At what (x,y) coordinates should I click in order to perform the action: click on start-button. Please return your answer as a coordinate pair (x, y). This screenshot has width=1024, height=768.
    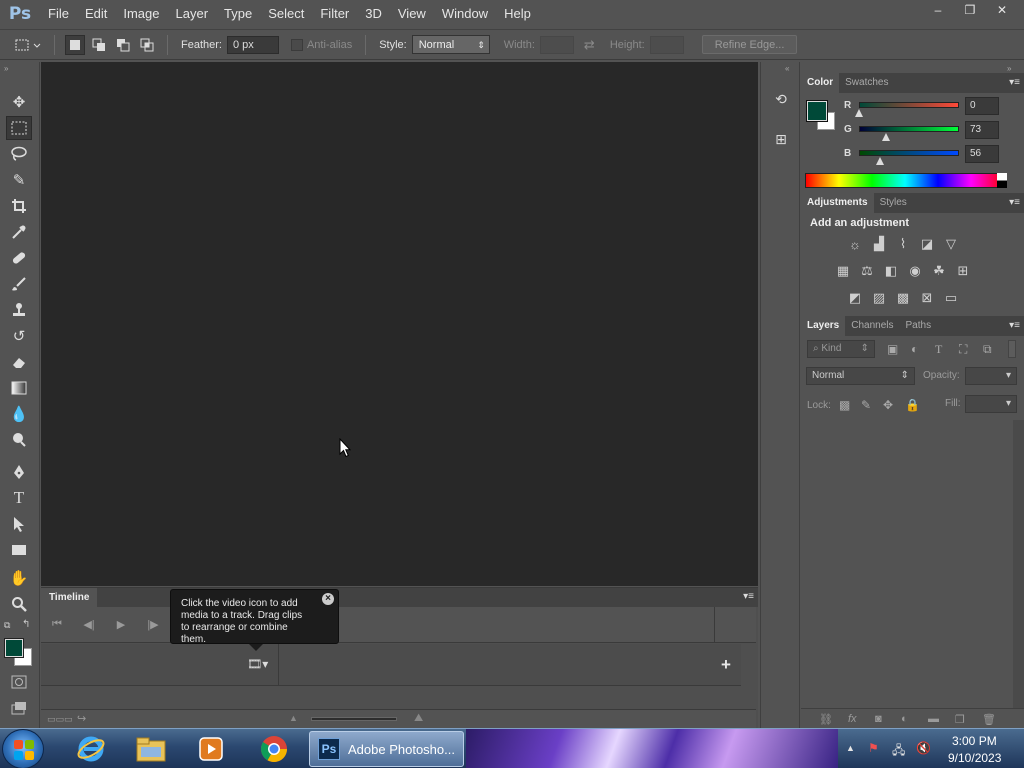
    Looking at the image, I should click on (23, 748).